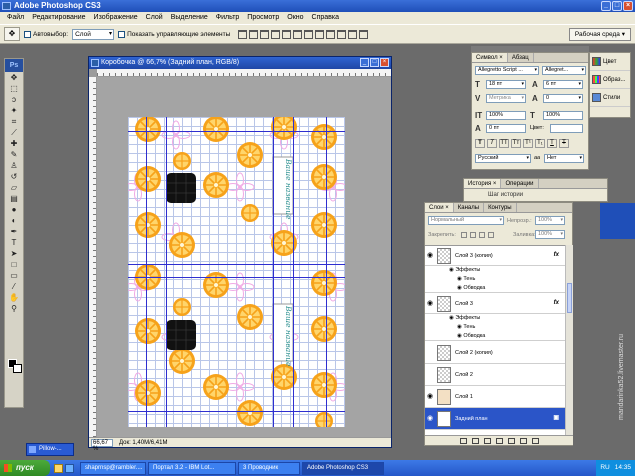 The height and width of the screenshot is (476, 635). Describe the element at coordinates (14, 242) in the screenshot. I see `type-tool-icon: T` at that location.